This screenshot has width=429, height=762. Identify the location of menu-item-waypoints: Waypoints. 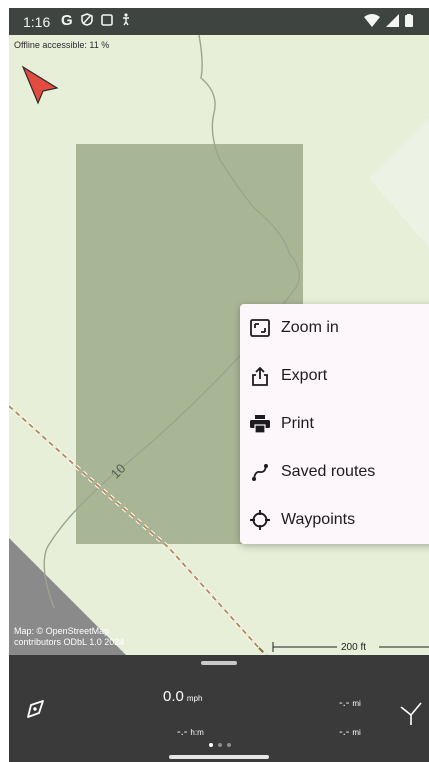
(334, 520).